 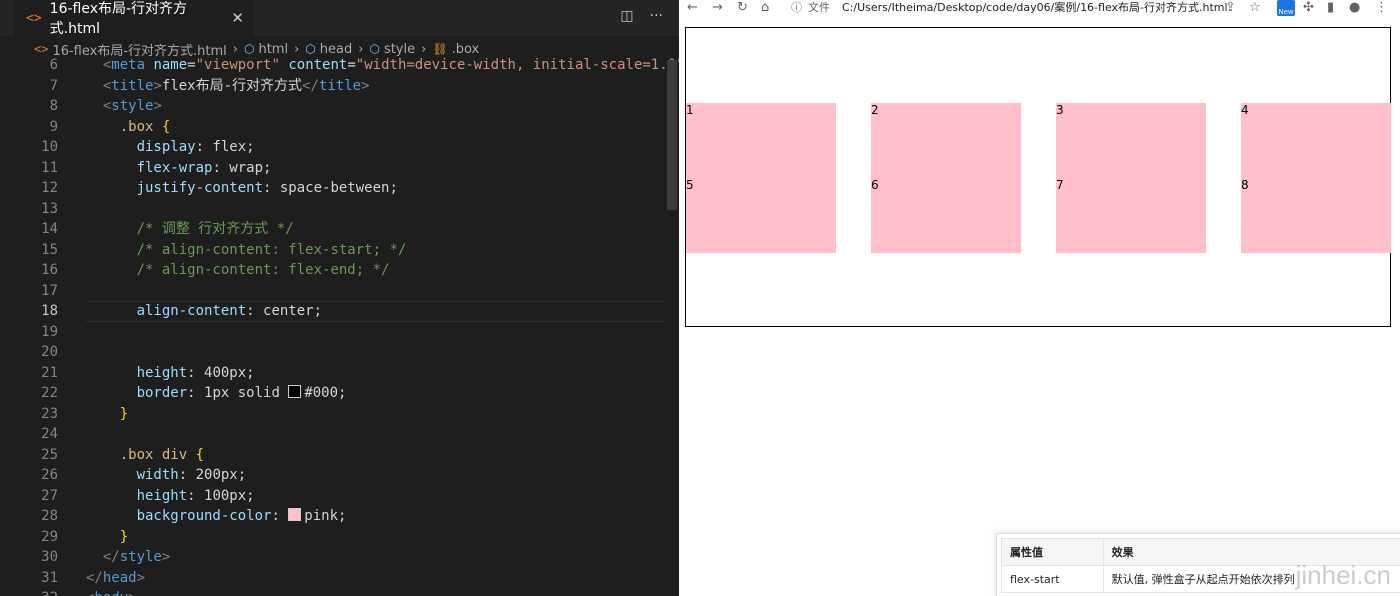 What do you see at coordinates (339, 537) in the screenshot?
I see `code-line: 29 }` at bounding box center [339, 537].